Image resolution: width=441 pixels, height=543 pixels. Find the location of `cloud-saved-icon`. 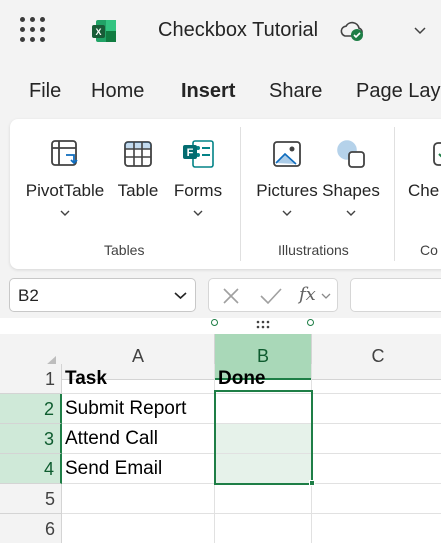

cloud-saved-icon is located at coordinates (352, 31).